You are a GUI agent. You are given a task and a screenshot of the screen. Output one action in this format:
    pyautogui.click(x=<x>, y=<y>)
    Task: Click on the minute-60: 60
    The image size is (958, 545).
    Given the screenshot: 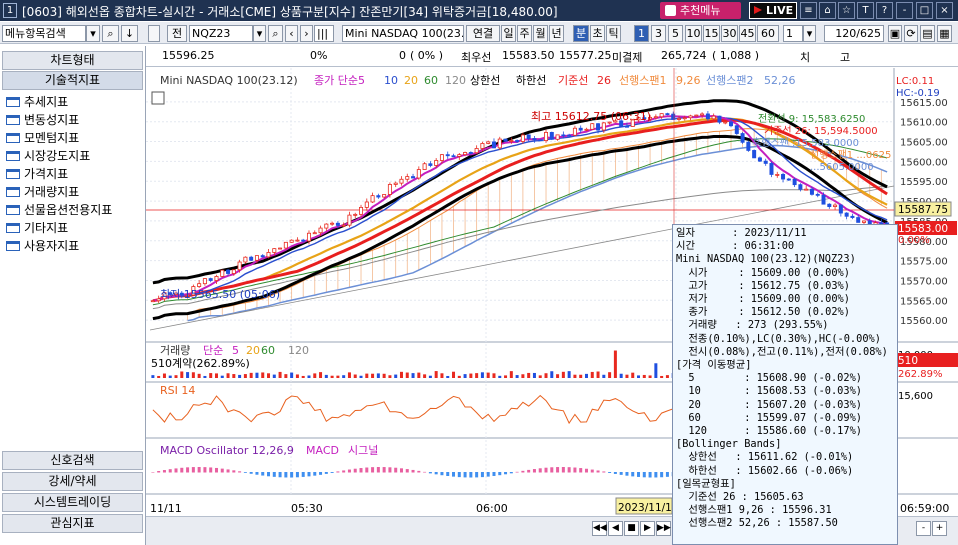 What is the action you would take?
    pyautogui.click(x=768, y=33)
    